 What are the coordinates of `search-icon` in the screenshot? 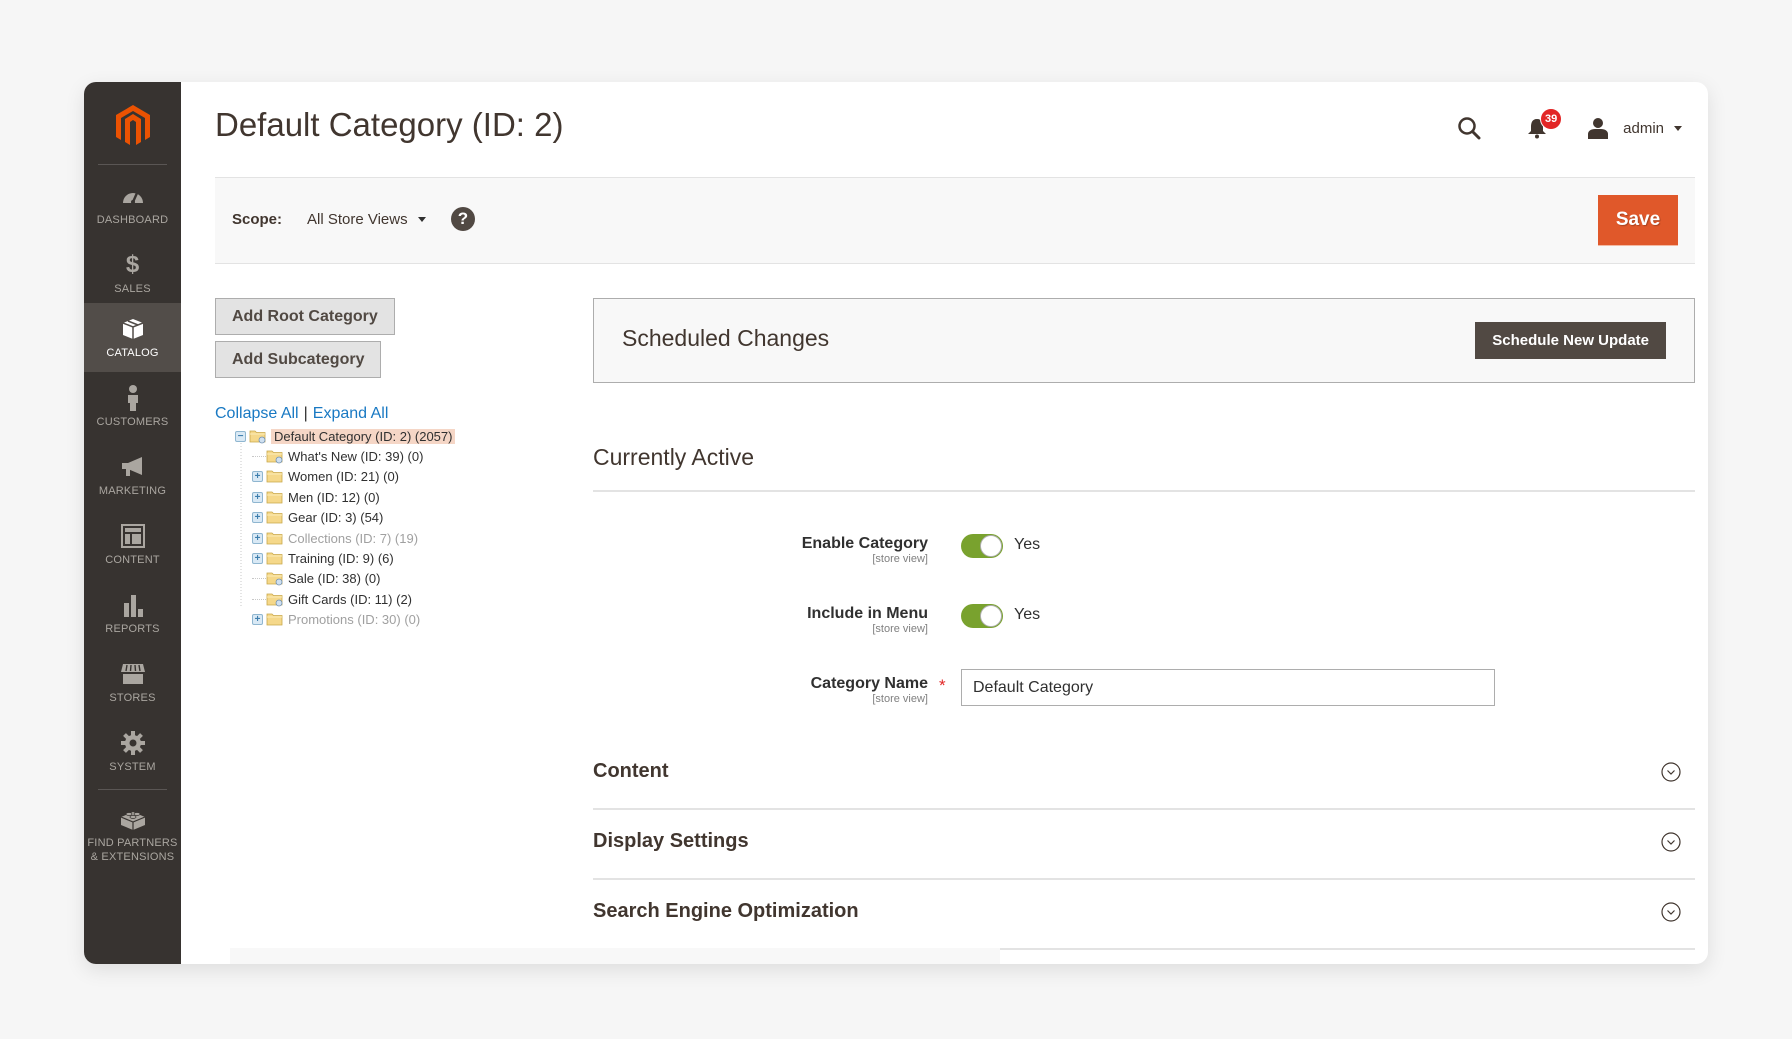 It's located at (1469, 128).